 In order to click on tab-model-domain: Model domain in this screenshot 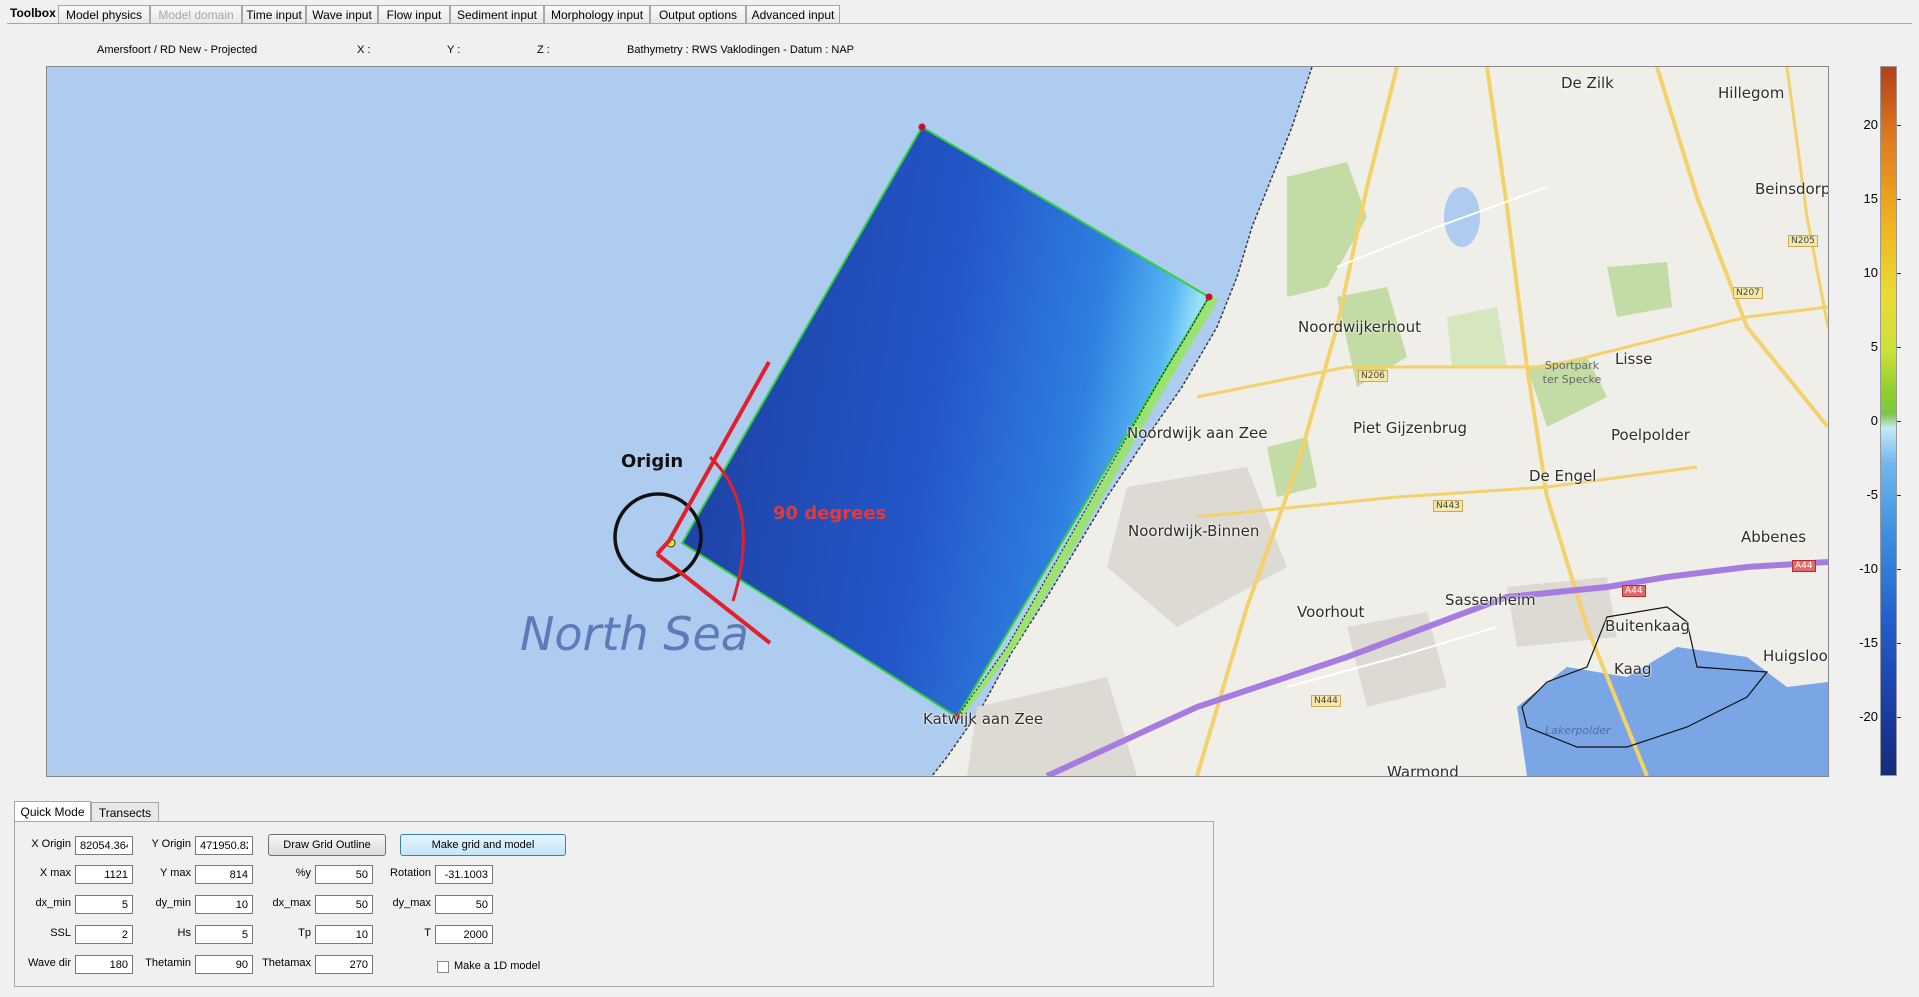, I will do `click(196, 14)`.